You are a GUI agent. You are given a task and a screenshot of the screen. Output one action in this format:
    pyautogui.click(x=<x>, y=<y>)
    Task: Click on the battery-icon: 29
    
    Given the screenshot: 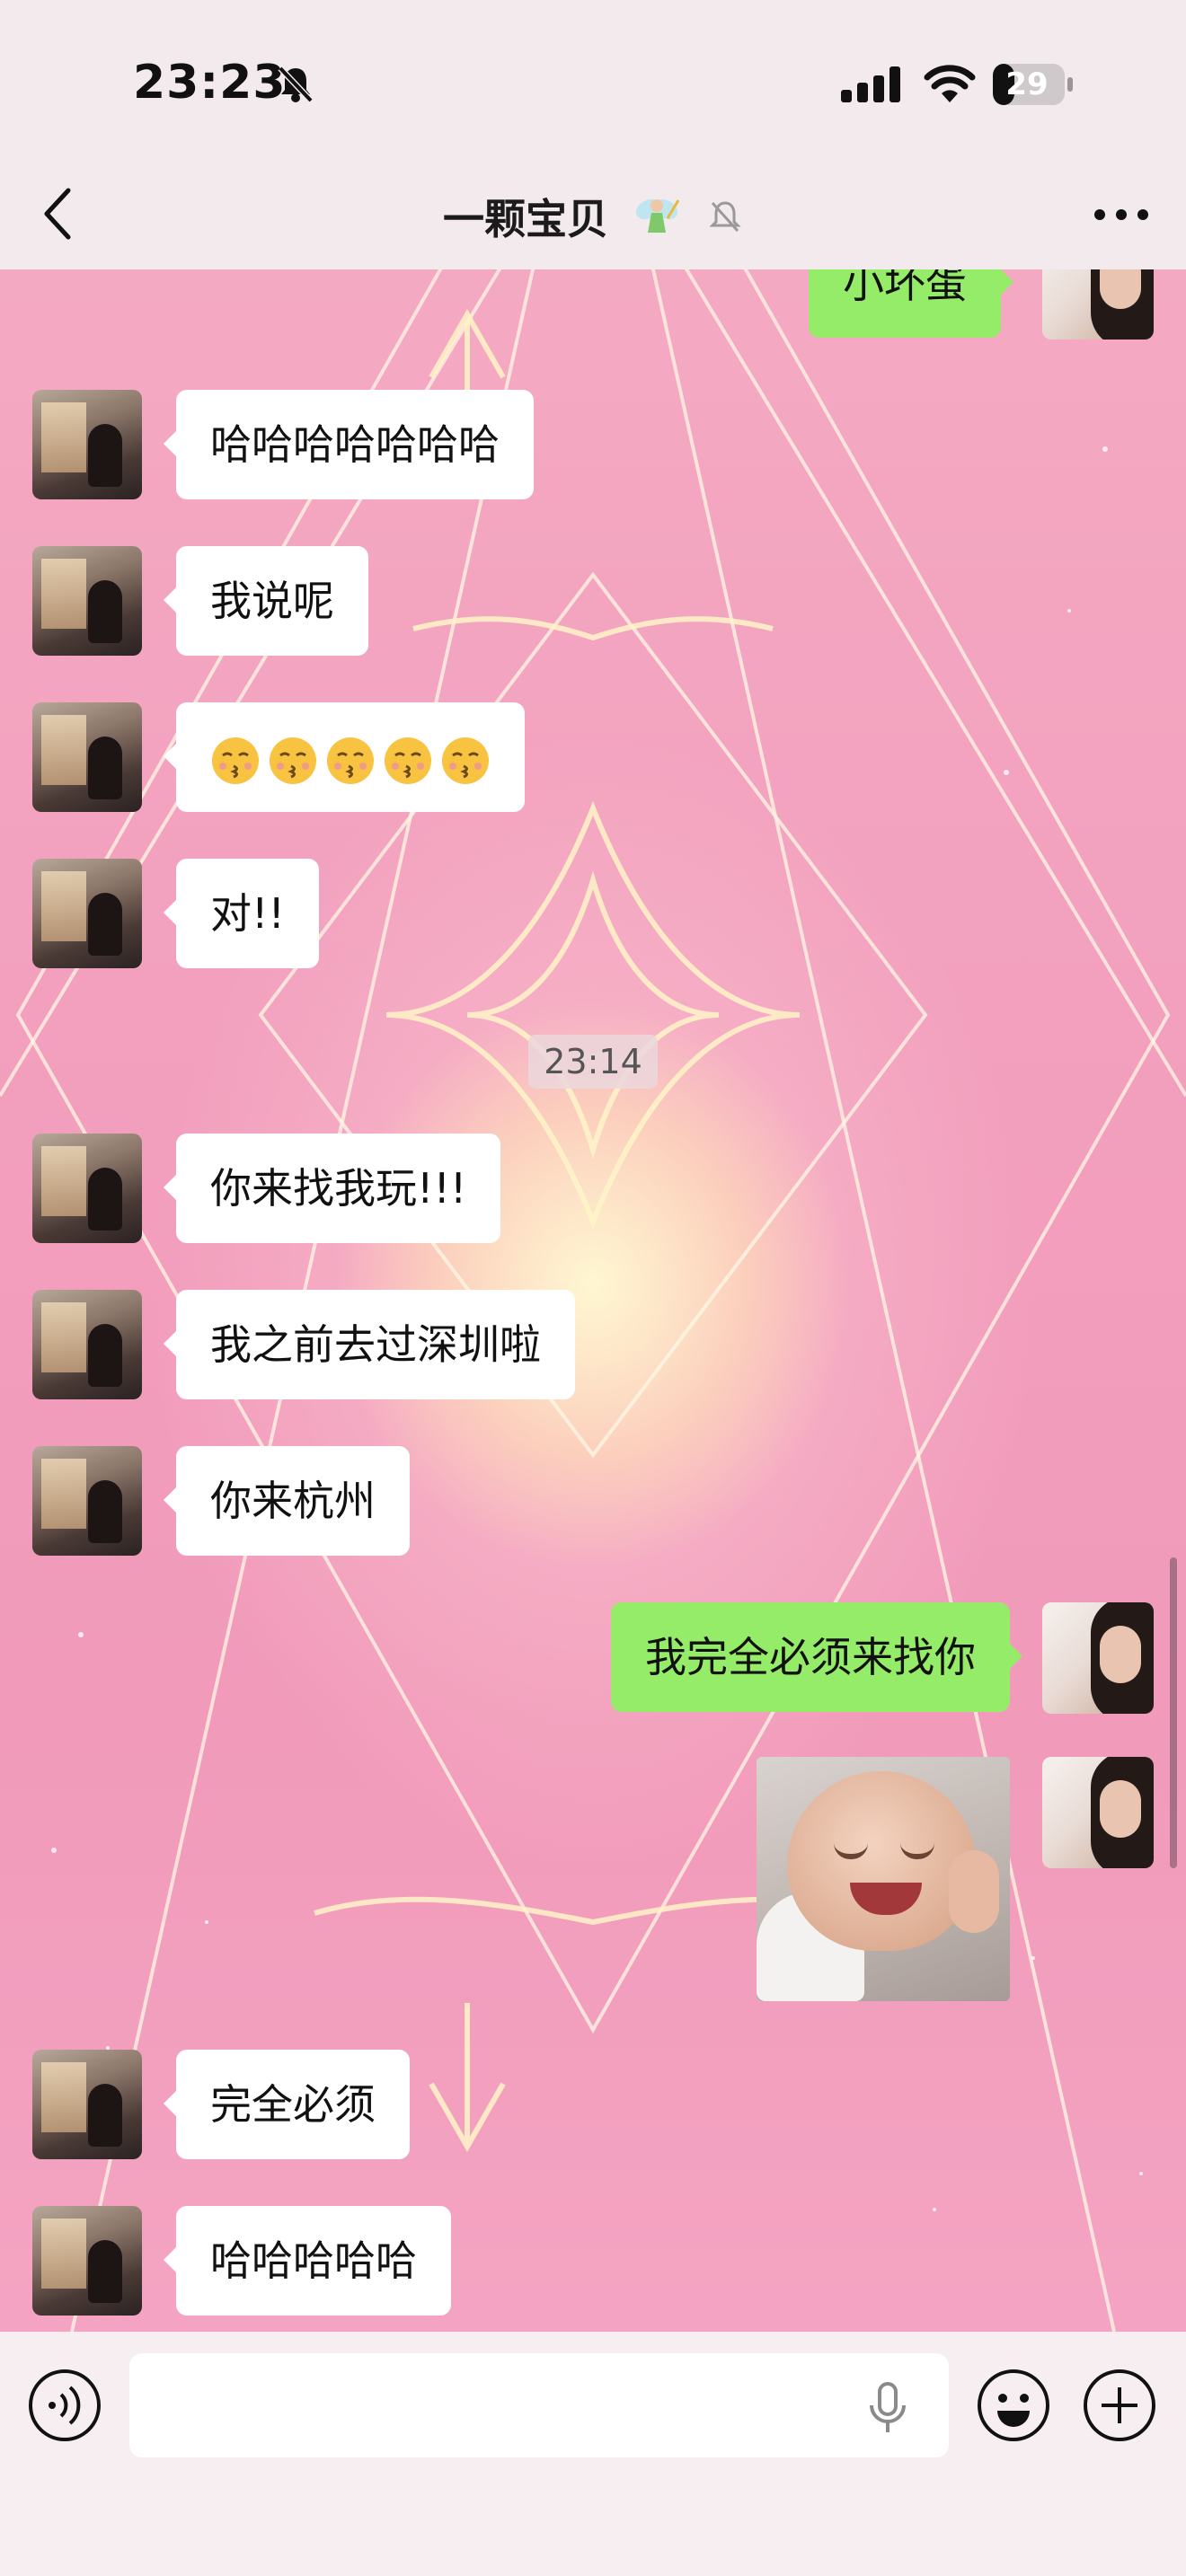 What is the action you would take?
    pyautogui.click(x=1033, y=84)
    